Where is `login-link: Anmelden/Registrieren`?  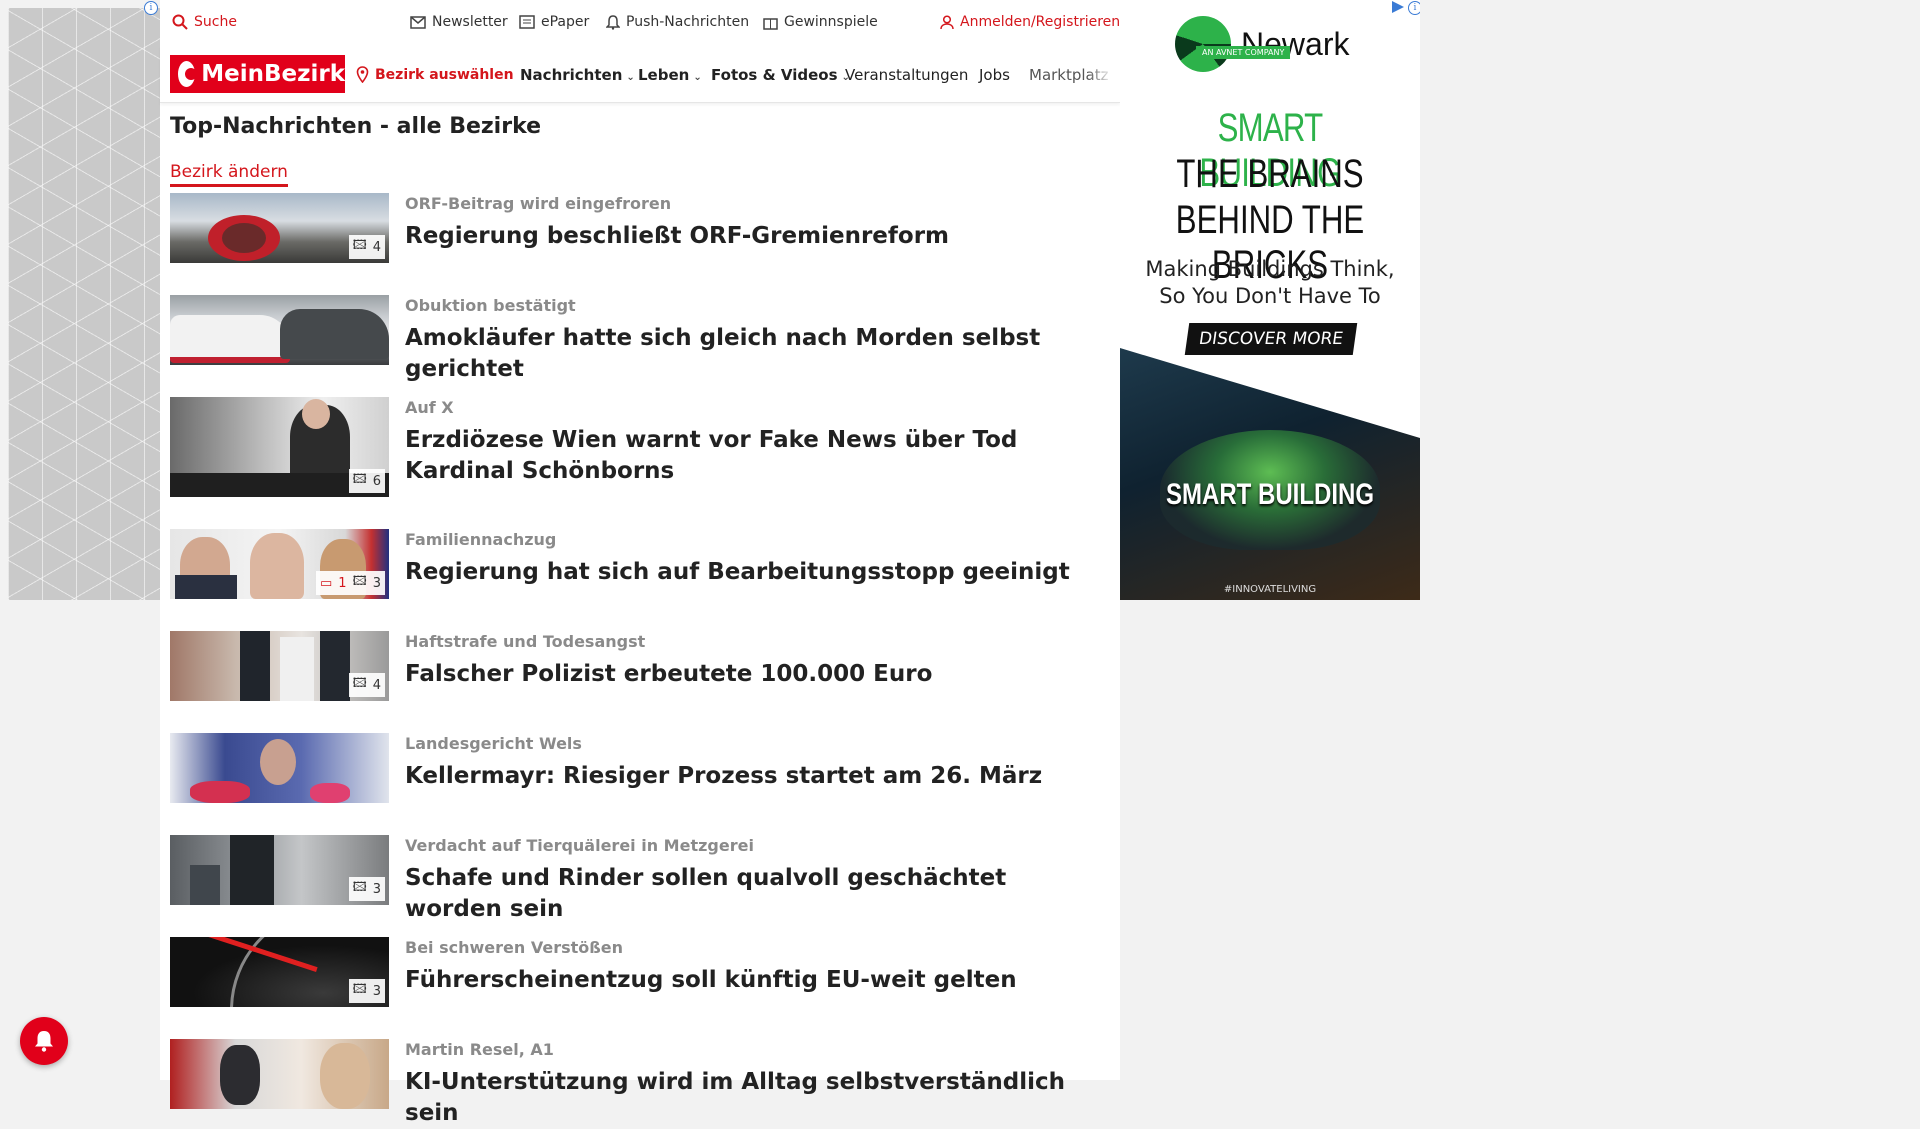 login-link: Anmelden/Registrieren is located at coordinates (1030, 22).